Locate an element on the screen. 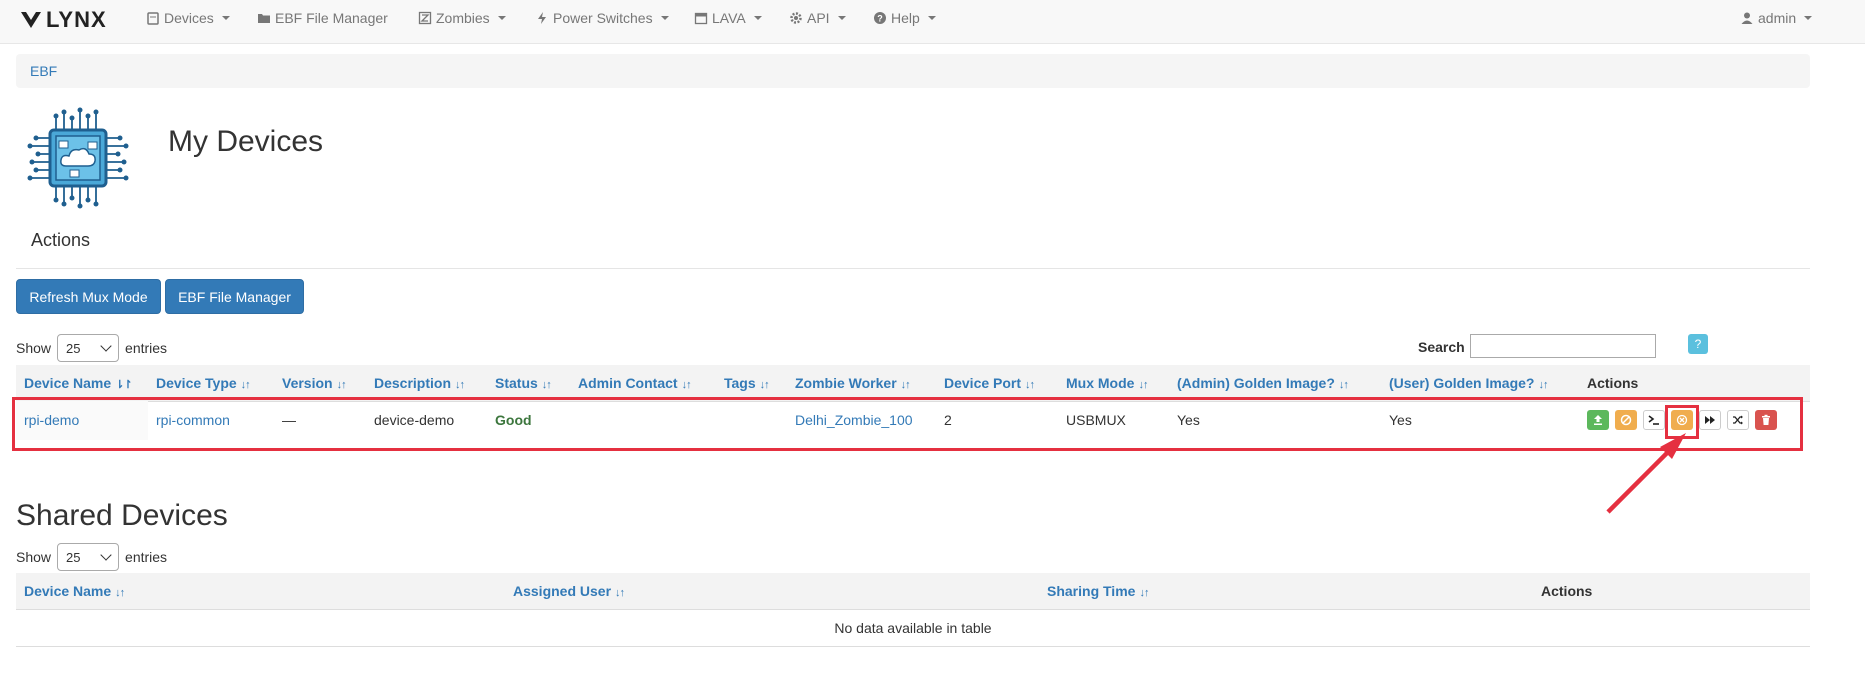  lynx-logo-icon is located at coordinates (31, 20).